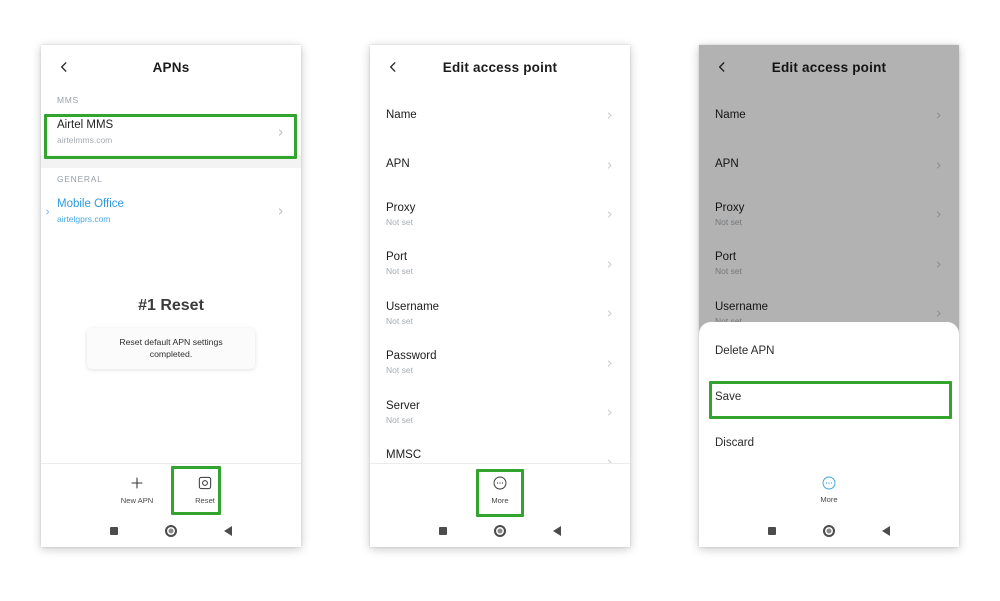 The width and height of the screenshot is (1000, 601). Describe the element at coordinates (90, 204) in the screenshot. I see `list-item-title: Mobile Office` at that location.